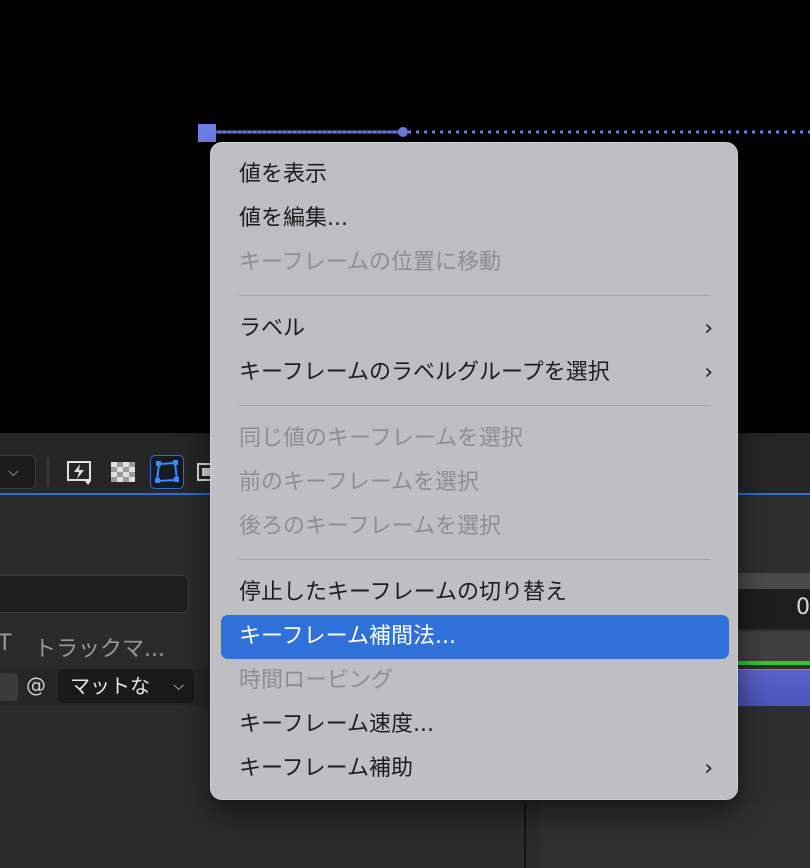 This screenshot has width=810, height=868. What do you see at coordinates (9, 687) in the screenshot?
I see `layer-switch` at bounding box center [9, 687].